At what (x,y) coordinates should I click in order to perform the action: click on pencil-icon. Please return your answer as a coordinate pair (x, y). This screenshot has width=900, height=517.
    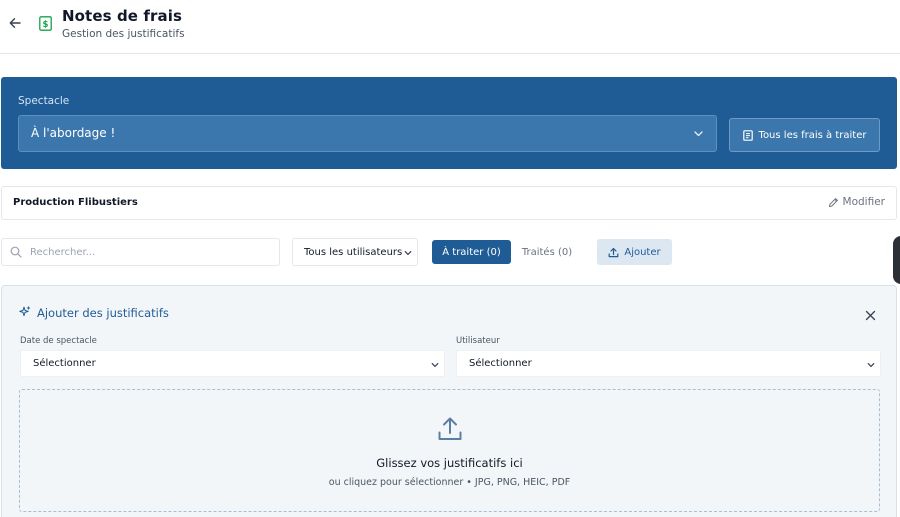
    Looking at the image, I should click on (833, 202).